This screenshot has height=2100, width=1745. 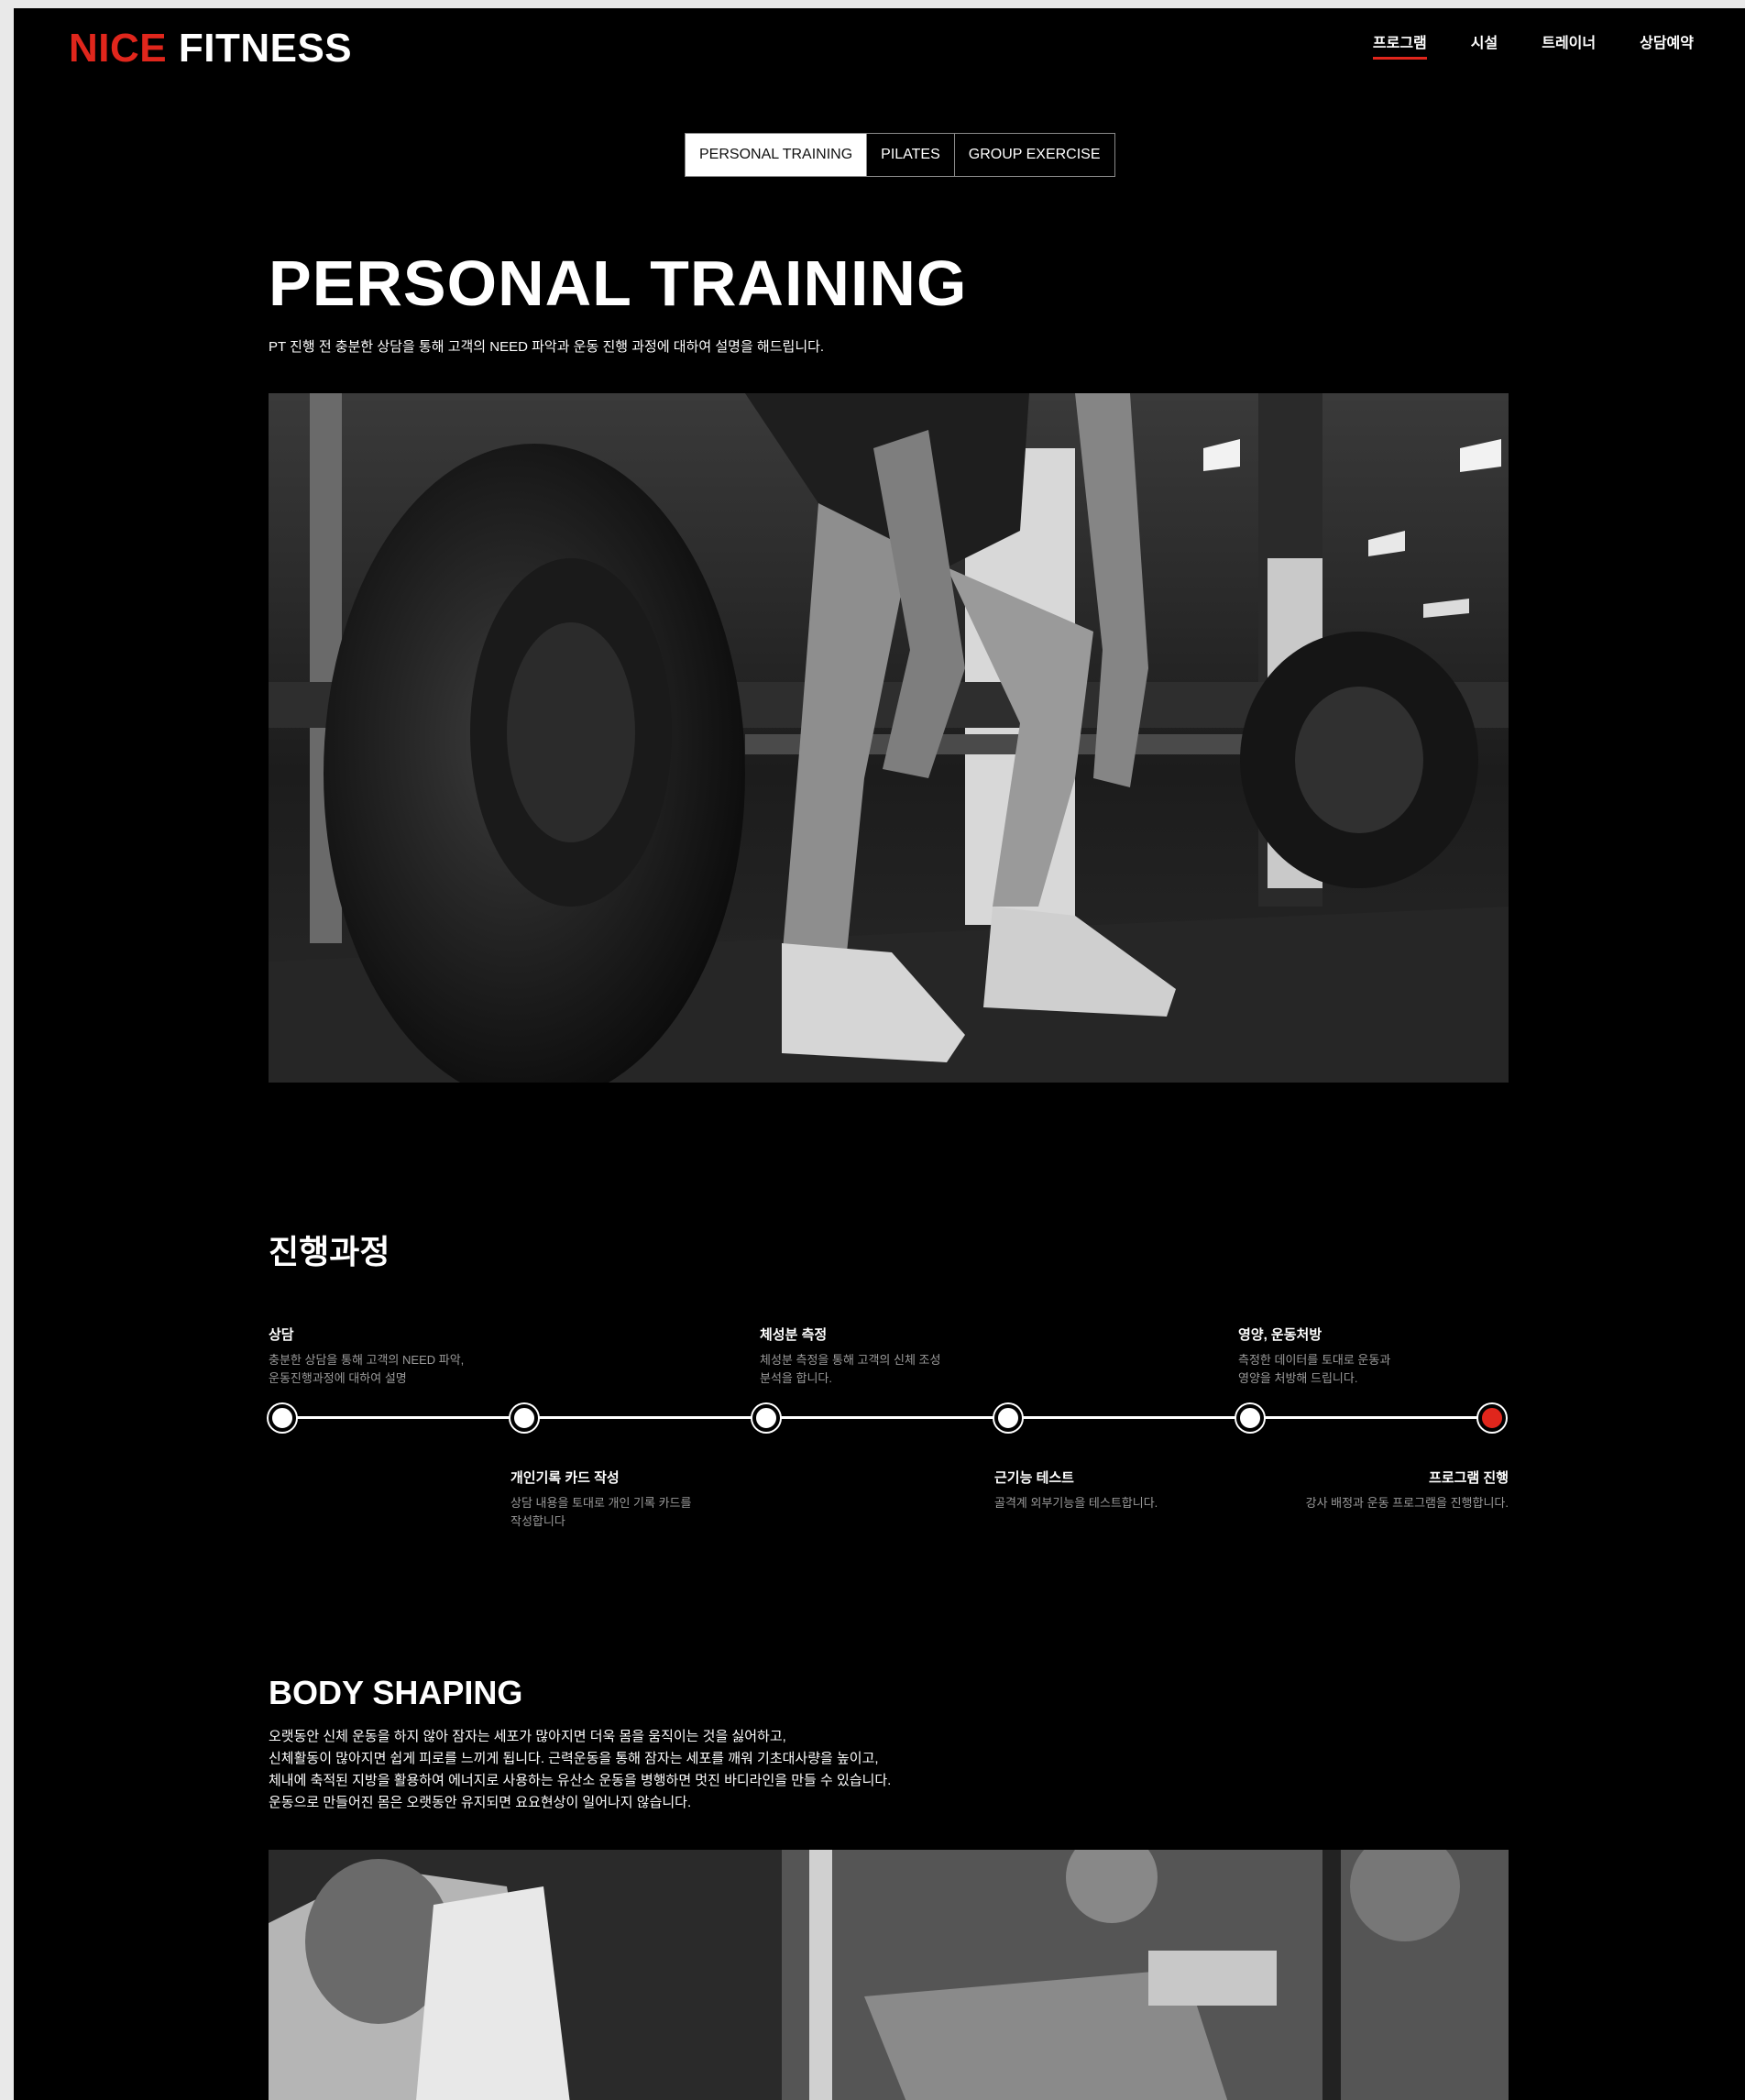 I want to click on step-name: 근기능 테스트, so click(x=1034, y=1478).